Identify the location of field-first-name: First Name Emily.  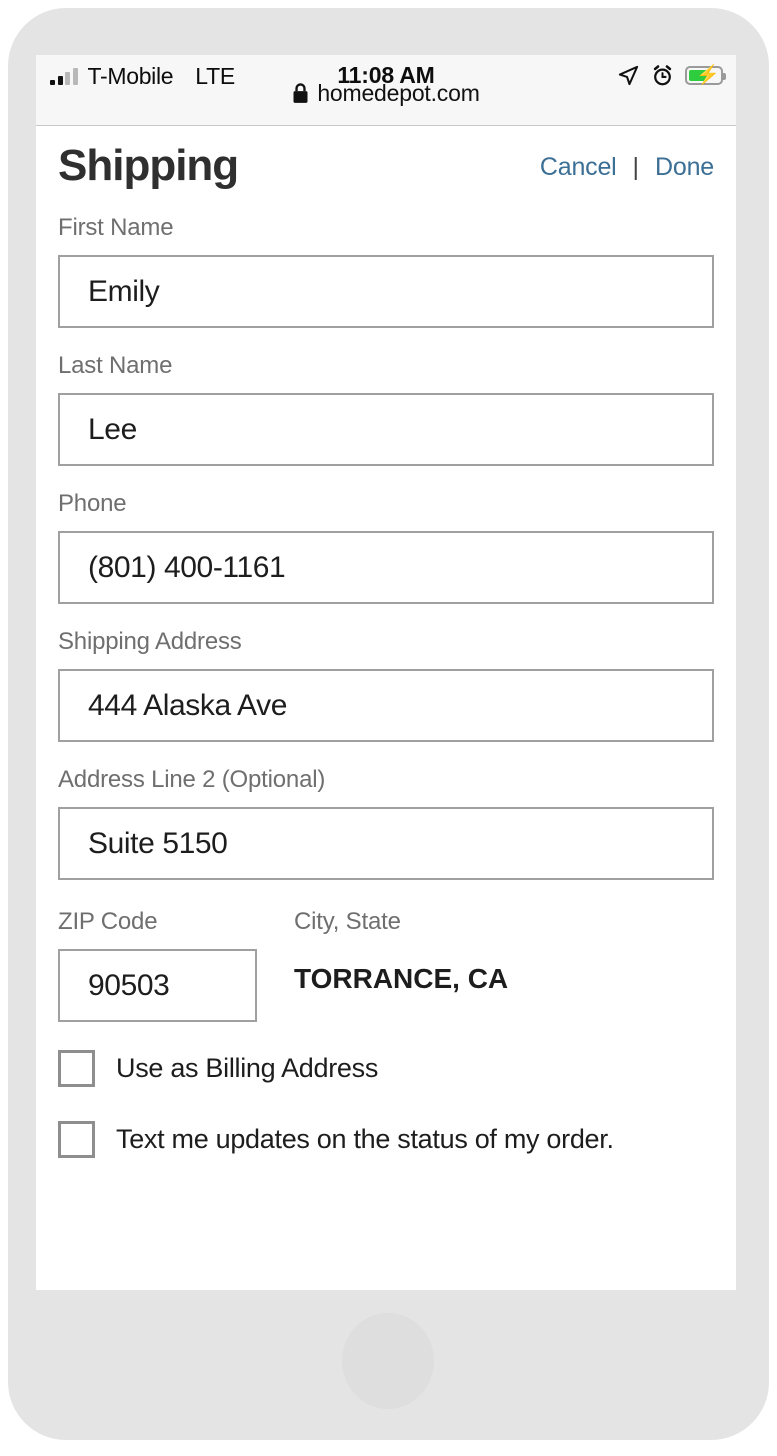
(386, 271).